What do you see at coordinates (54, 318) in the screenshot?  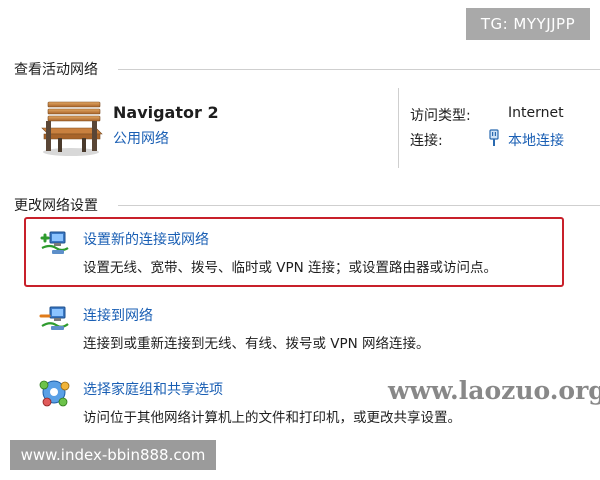 I see `connect-to-network-icon` at bounding box center [54, 318].